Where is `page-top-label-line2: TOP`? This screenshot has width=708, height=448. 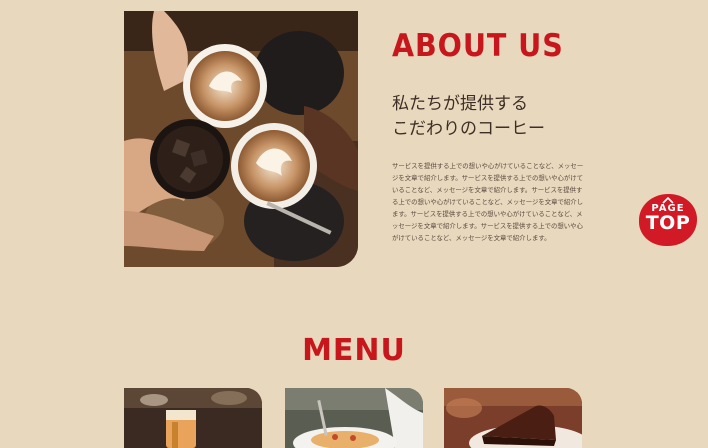 page-top-label-line2: TOP is located at coordinates (668, 223).